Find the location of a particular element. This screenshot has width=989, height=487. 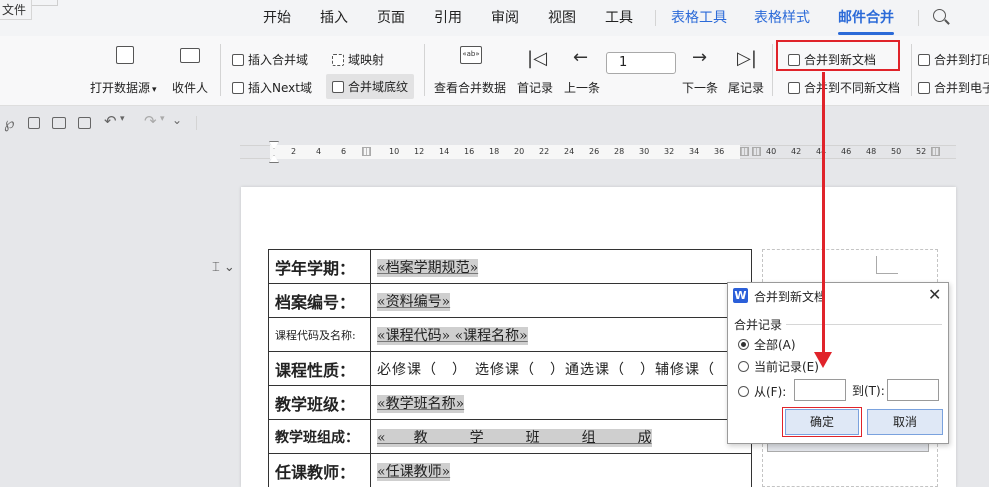

ruler-number: 40 is located at coordinates (771, 151).